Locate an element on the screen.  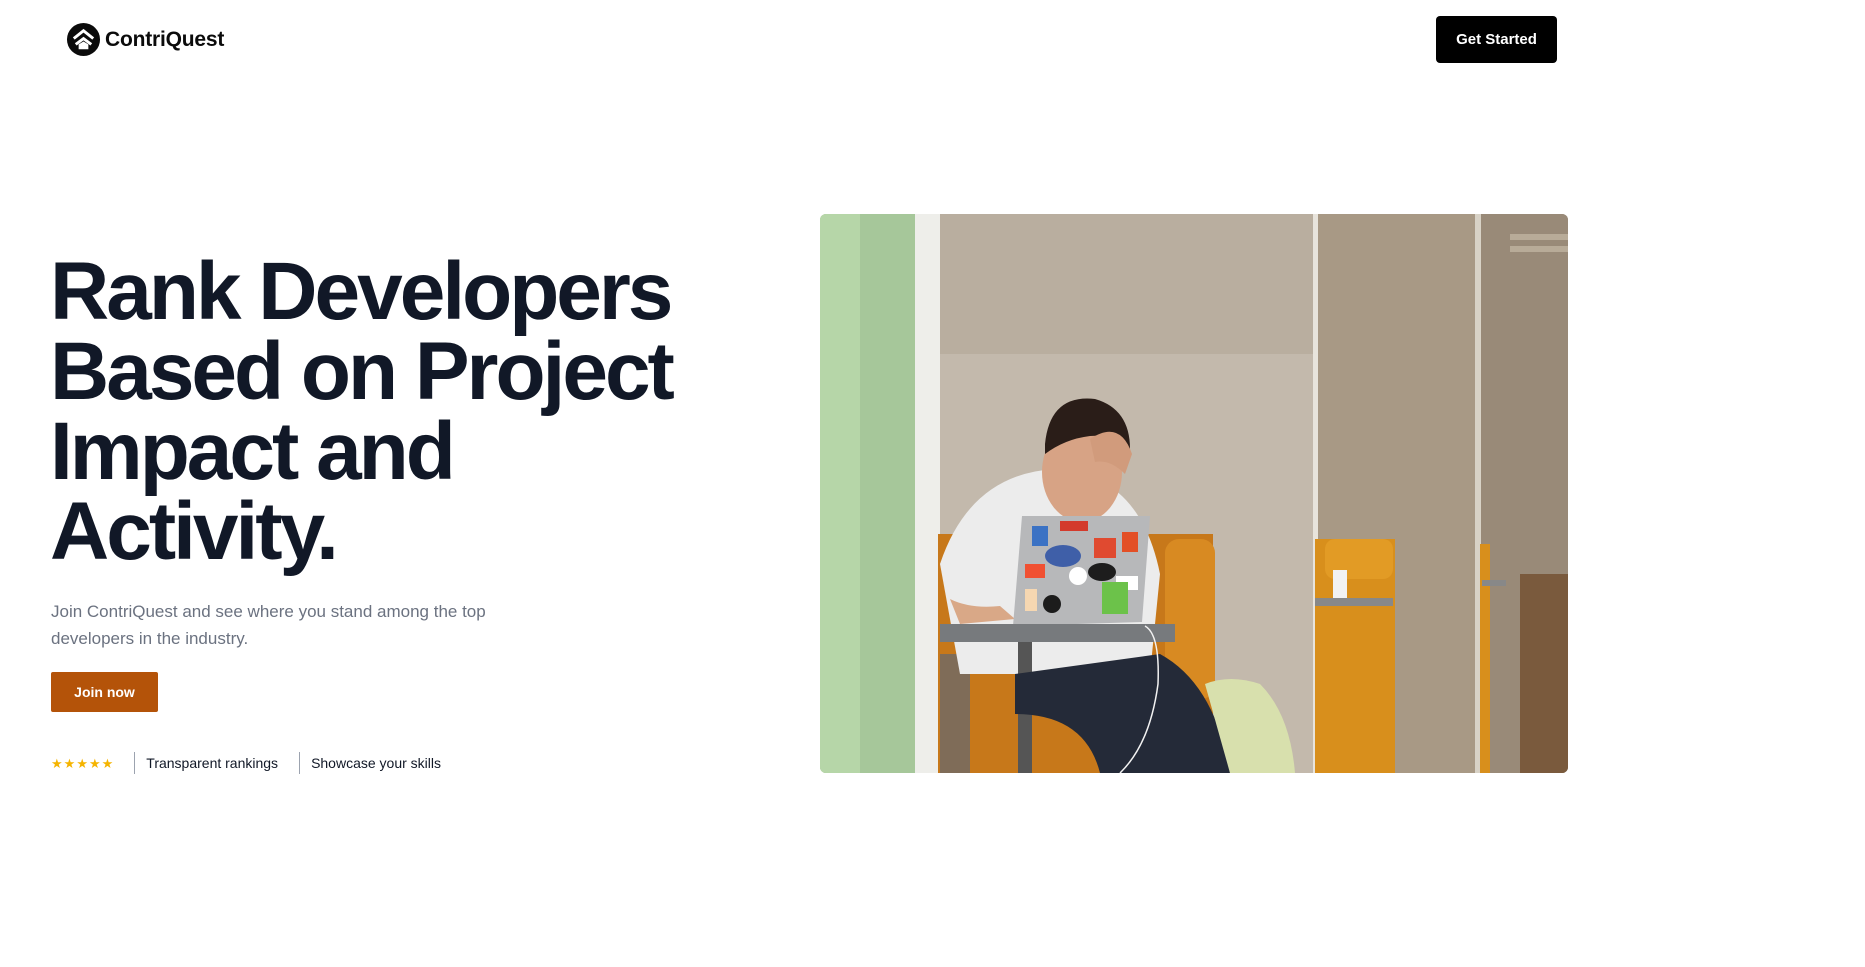
get-started-button: Get Started is located at coordinates (1496, 39).